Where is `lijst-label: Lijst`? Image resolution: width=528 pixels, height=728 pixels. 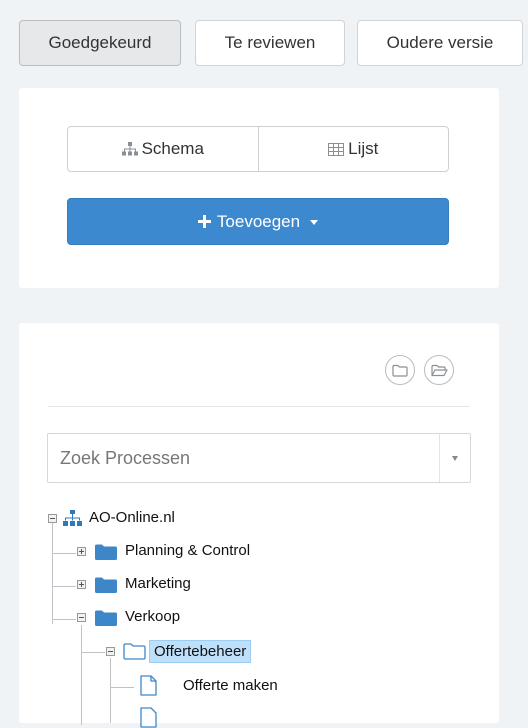
lijst-label: Lijst is located at coordinates (363, 148).